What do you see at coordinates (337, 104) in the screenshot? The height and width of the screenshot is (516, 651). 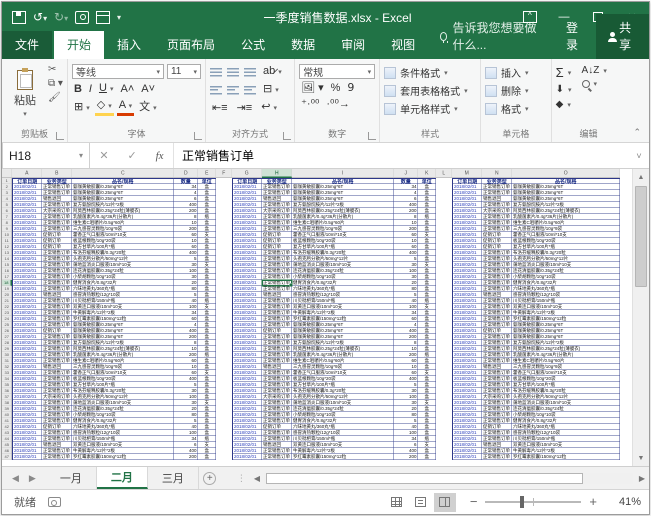 I see `decrease-decimal-icon: ·⁰⁰→` at bounding box center [337, 104].